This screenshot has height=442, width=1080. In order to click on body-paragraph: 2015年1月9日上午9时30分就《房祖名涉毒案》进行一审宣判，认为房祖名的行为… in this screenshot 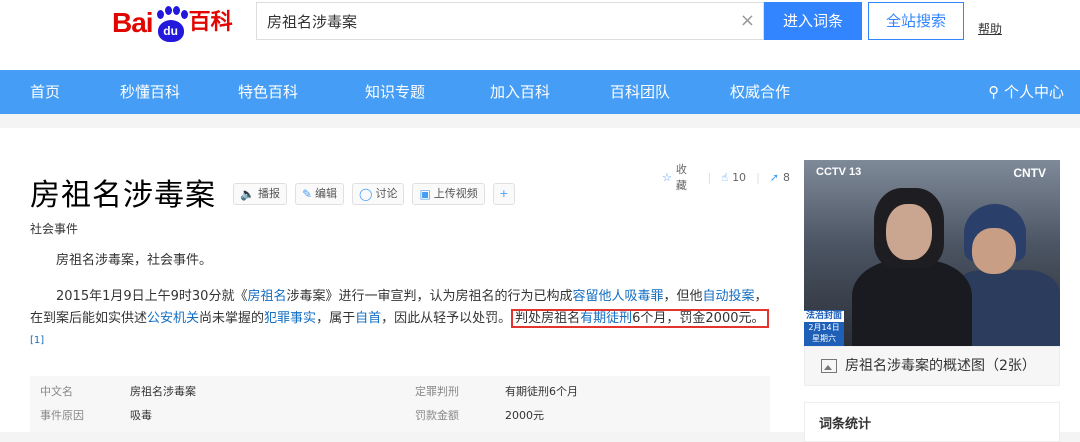, I will do `click(399, 317)`.